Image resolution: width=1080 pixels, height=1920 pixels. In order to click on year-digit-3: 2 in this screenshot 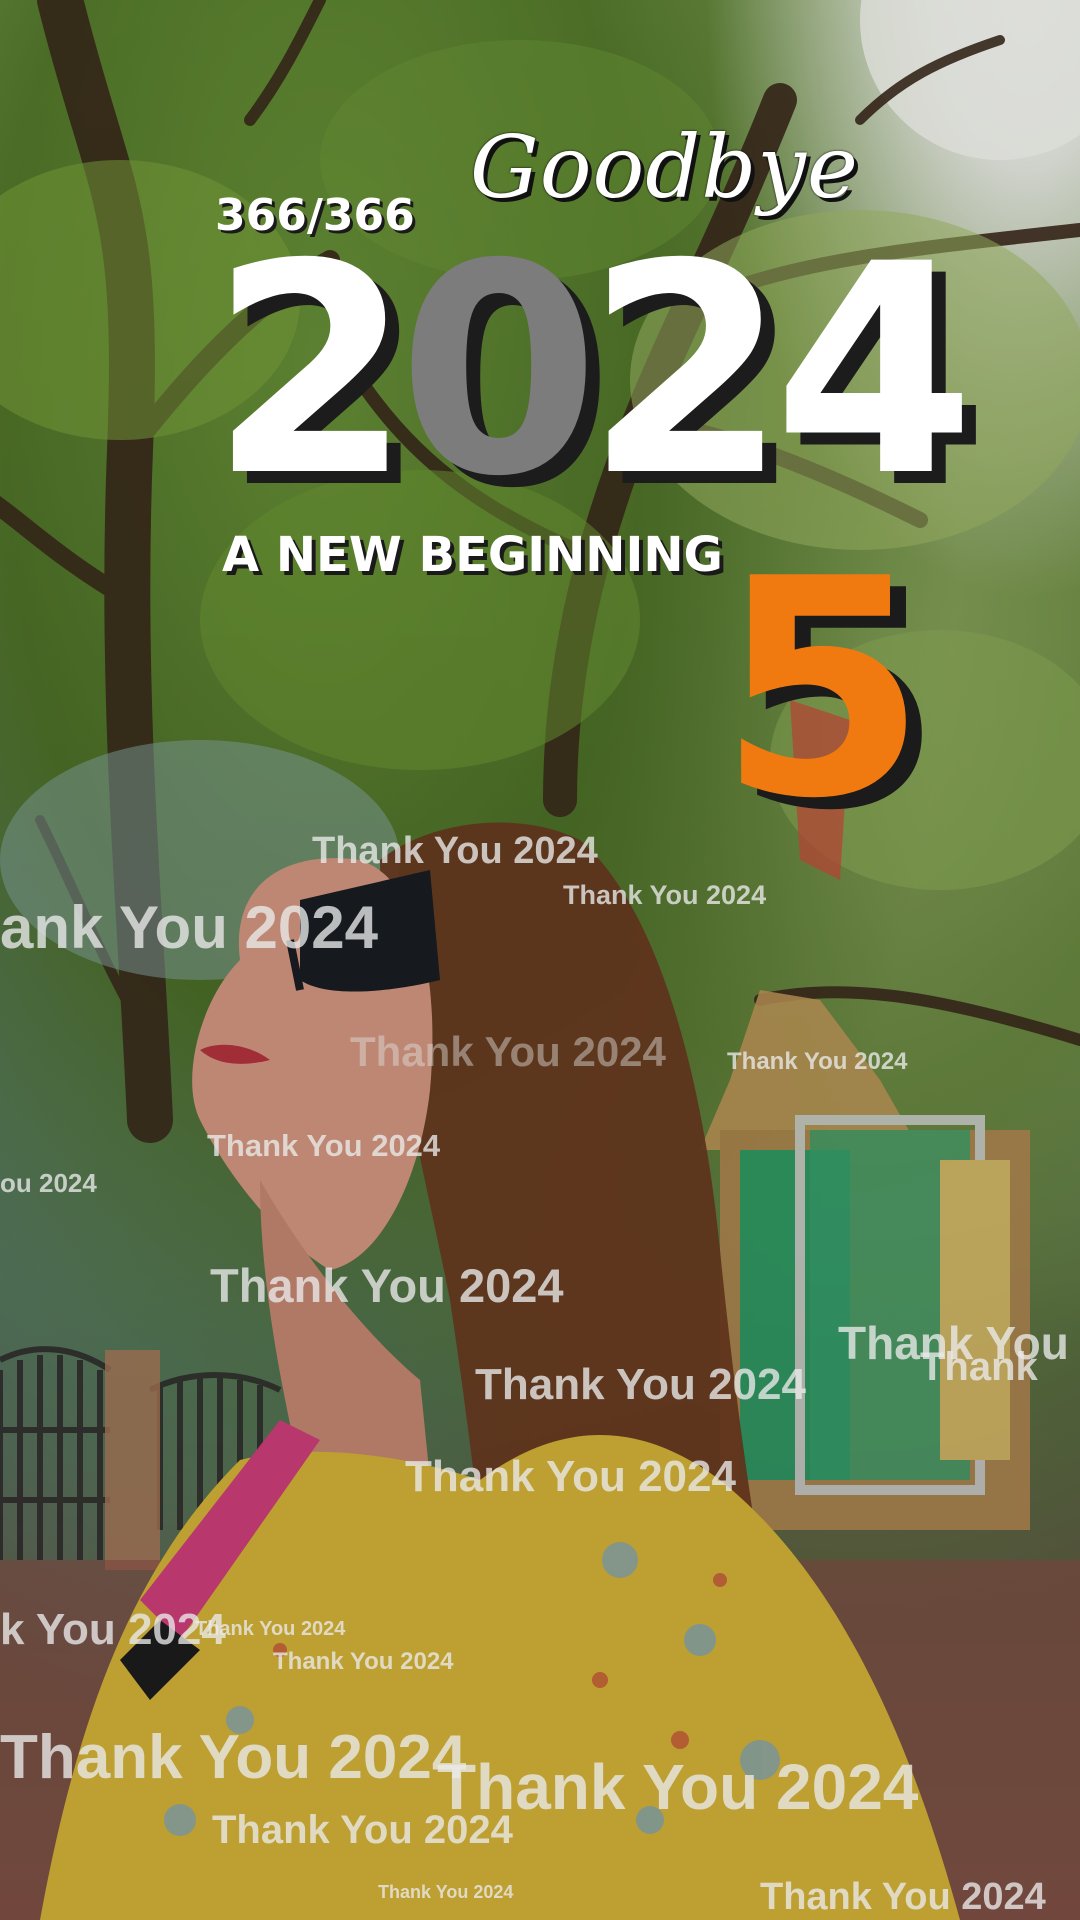, I will do `click(686, 371)`.